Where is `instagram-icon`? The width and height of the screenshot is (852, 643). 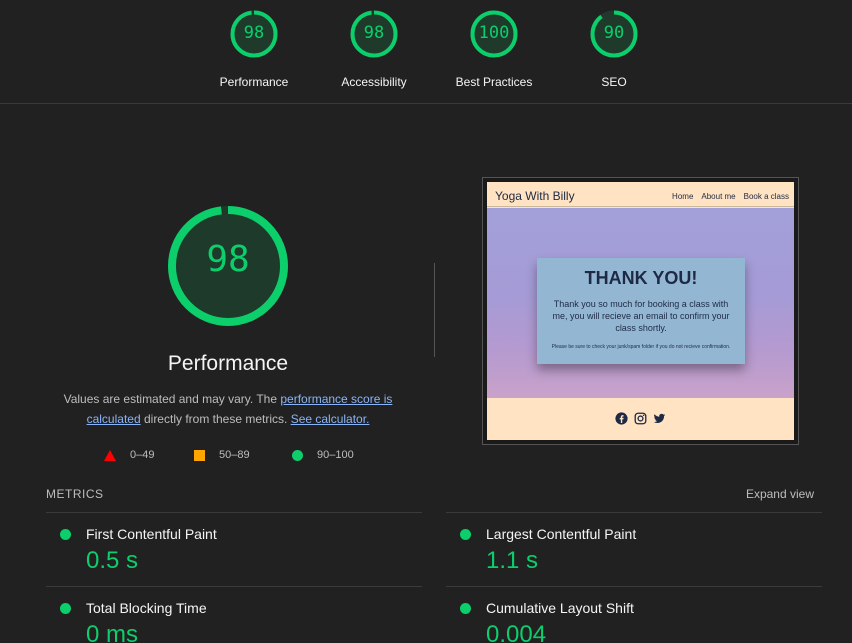 instagram-icon is located at coordinates (640, 418).